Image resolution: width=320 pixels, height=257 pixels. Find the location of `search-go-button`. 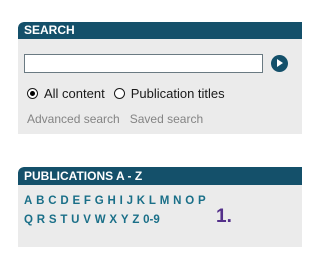

search-go-button is located at coordinates (279, 63).